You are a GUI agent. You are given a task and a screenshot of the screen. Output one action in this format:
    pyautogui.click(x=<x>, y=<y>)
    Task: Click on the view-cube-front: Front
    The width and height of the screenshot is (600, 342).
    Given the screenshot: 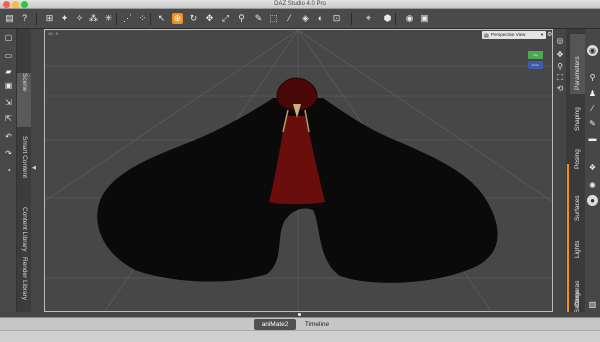 What is the action you would take?
    pyautogui.click(x=535, y=65)
    